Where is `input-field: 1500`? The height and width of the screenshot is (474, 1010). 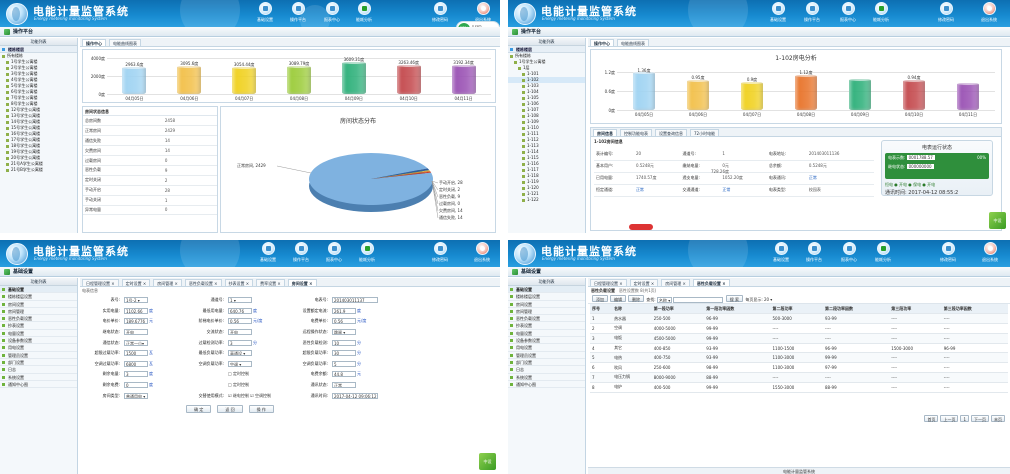
input-field: 1500 is located at coordinates (136, 353).